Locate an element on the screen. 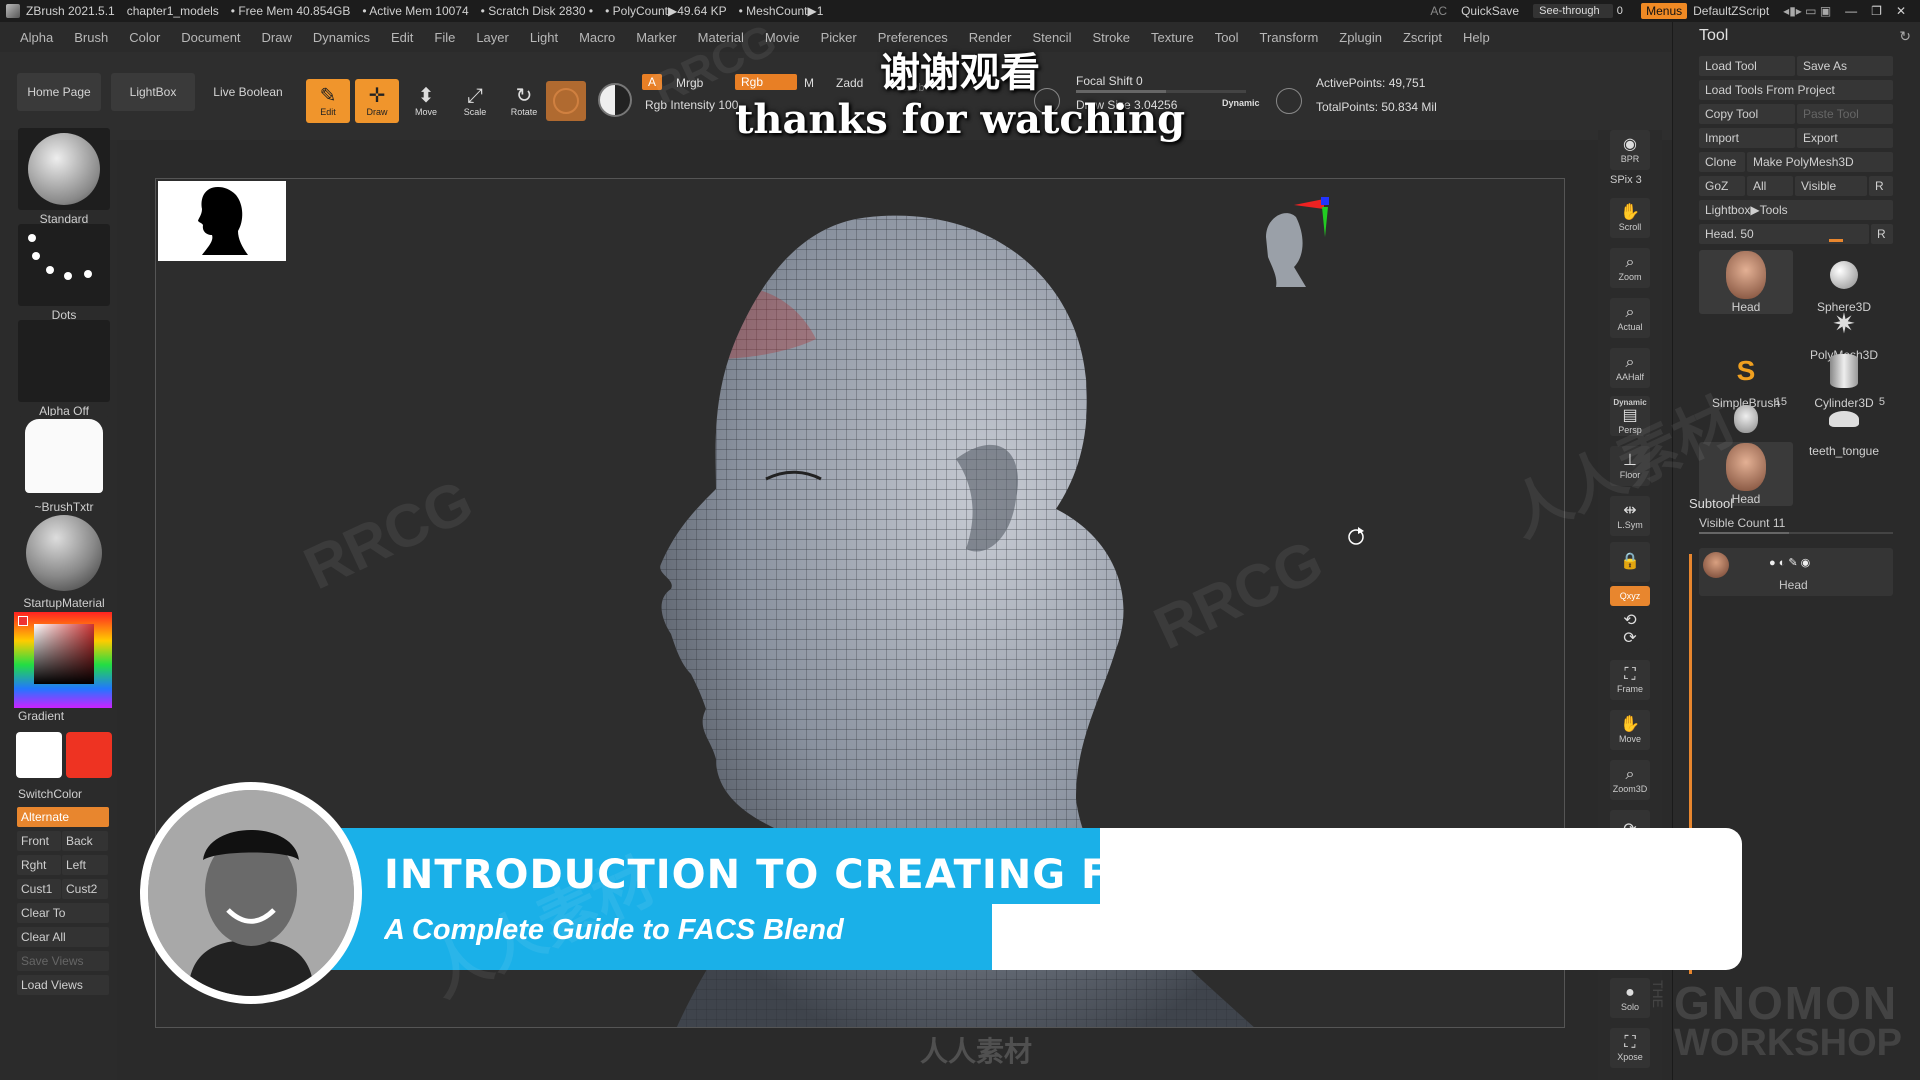  tool-palette-header: Tool ↻ is located at coordinates (1796, 36).